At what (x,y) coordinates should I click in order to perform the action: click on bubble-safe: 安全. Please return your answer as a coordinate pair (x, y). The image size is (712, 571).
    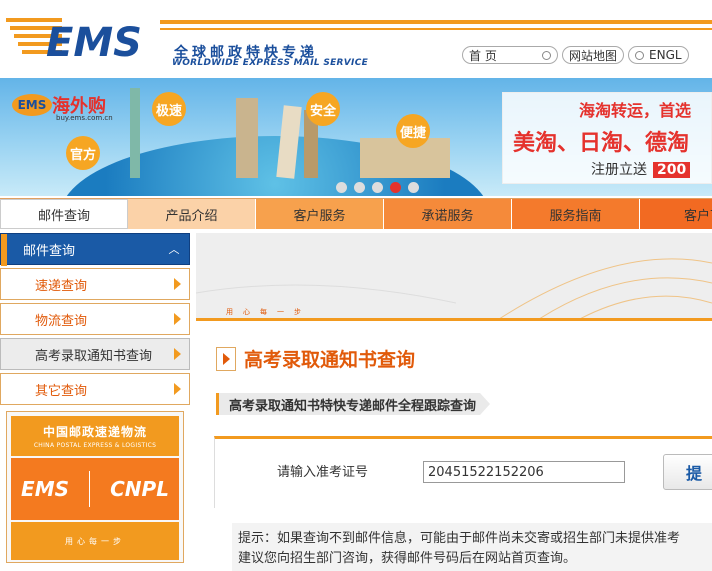
    Looking at the image, I should click on (323, 109).